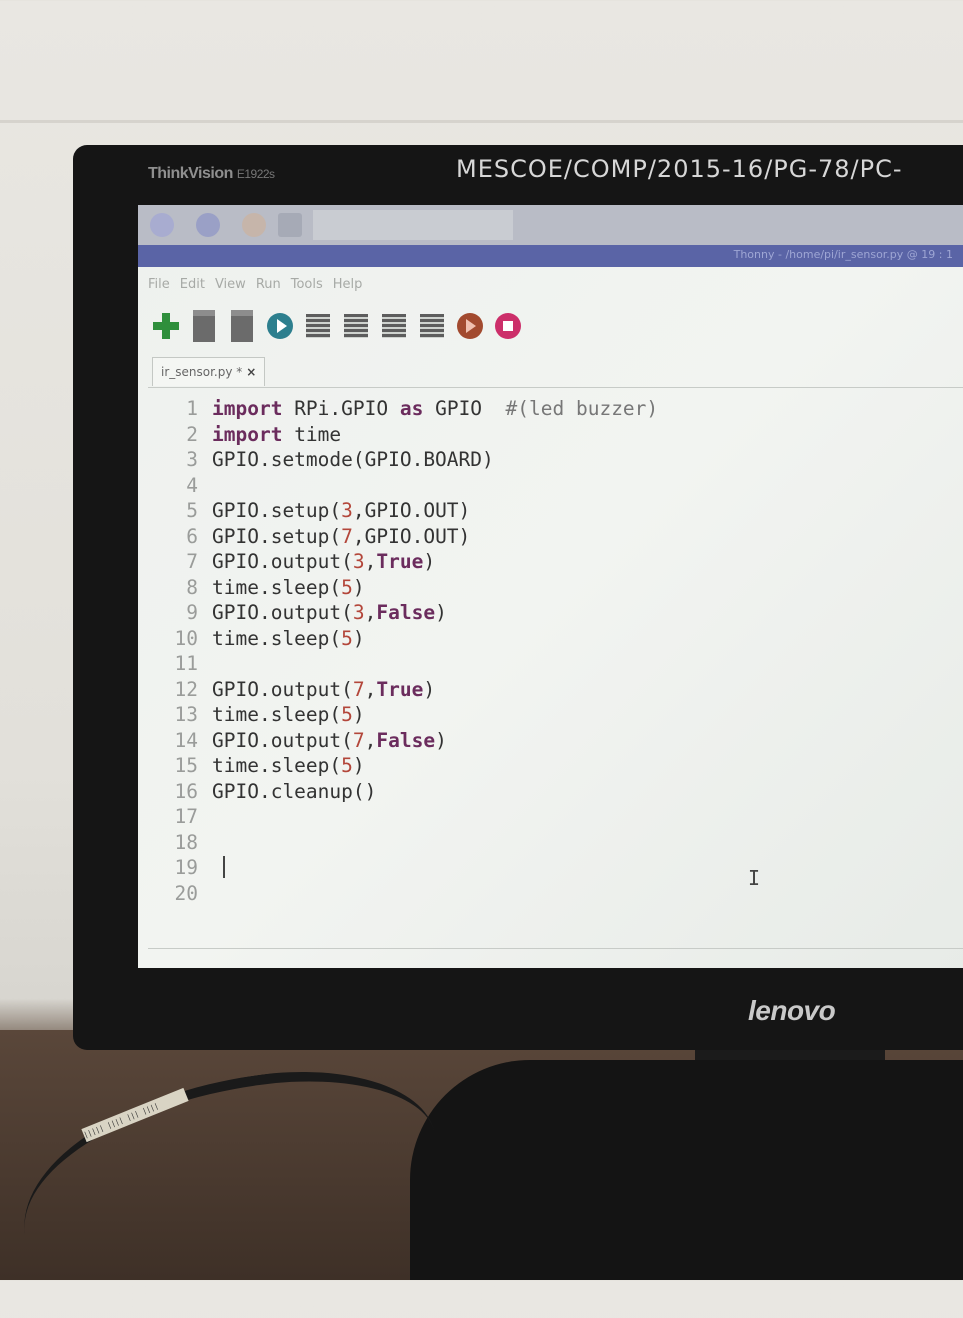 The height and width of the screenshot is (1318, 963). What do you see at coordinates (550, 225) in the screenshot?
I see `taskbar` at bounding box center [550, 225].